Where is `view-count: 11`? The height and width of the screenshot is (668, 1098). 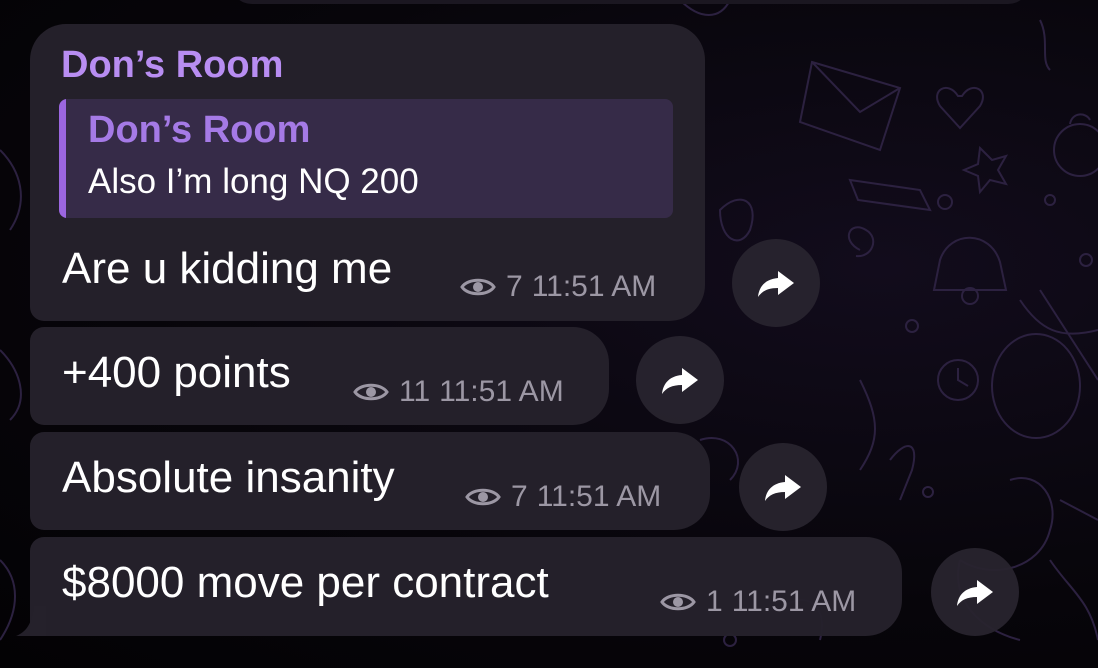
view-count: 11 is located at coordinates (415, 391).